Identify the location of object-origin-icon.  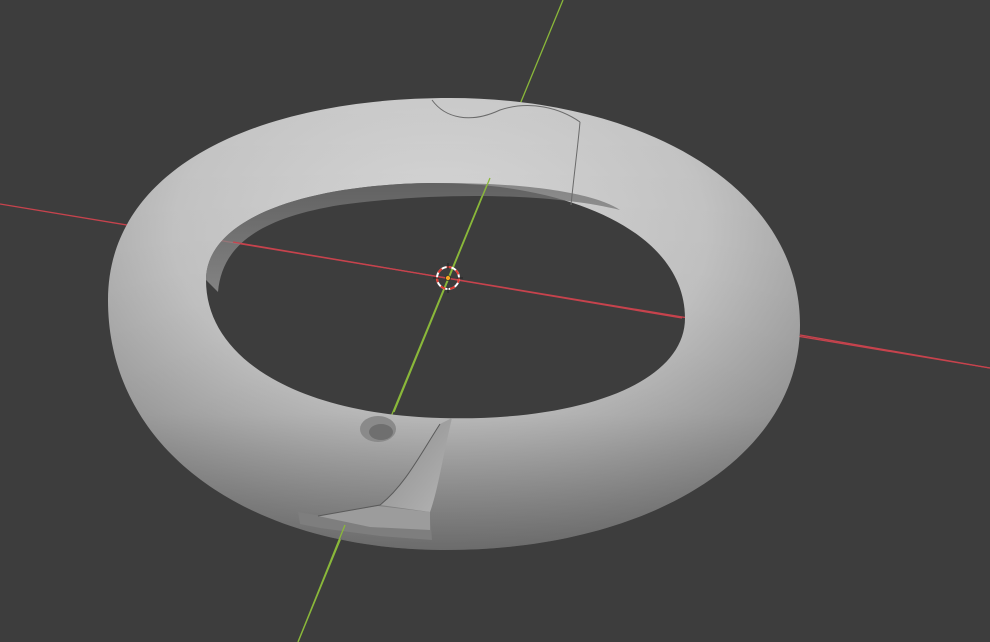
(448, 278).